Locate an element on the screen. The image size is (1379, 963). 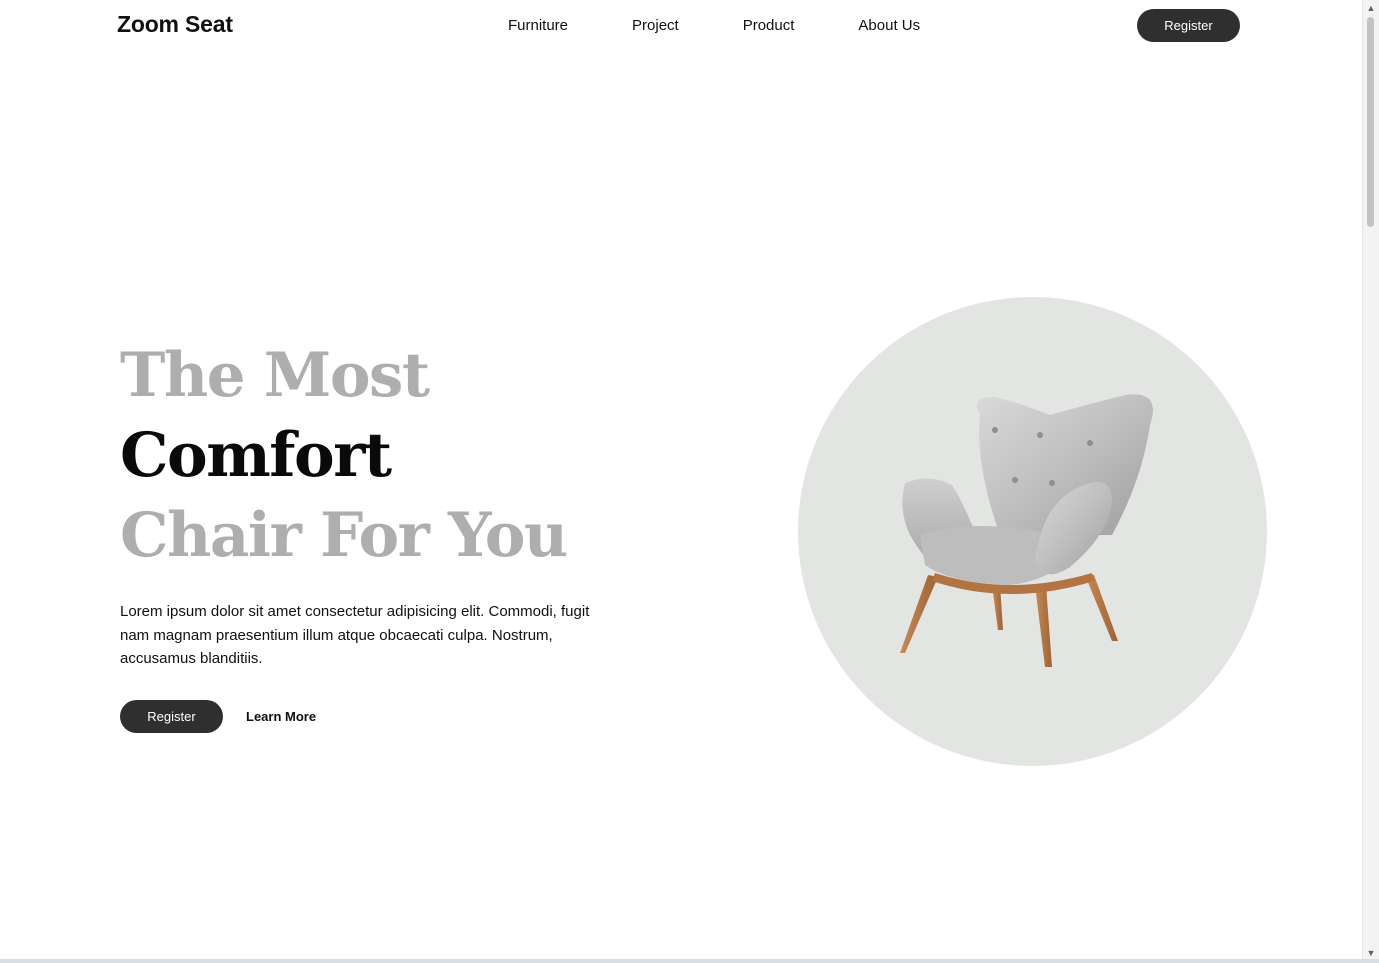
brand-logo: Zoom Seat is located at coordinates (175, 24).